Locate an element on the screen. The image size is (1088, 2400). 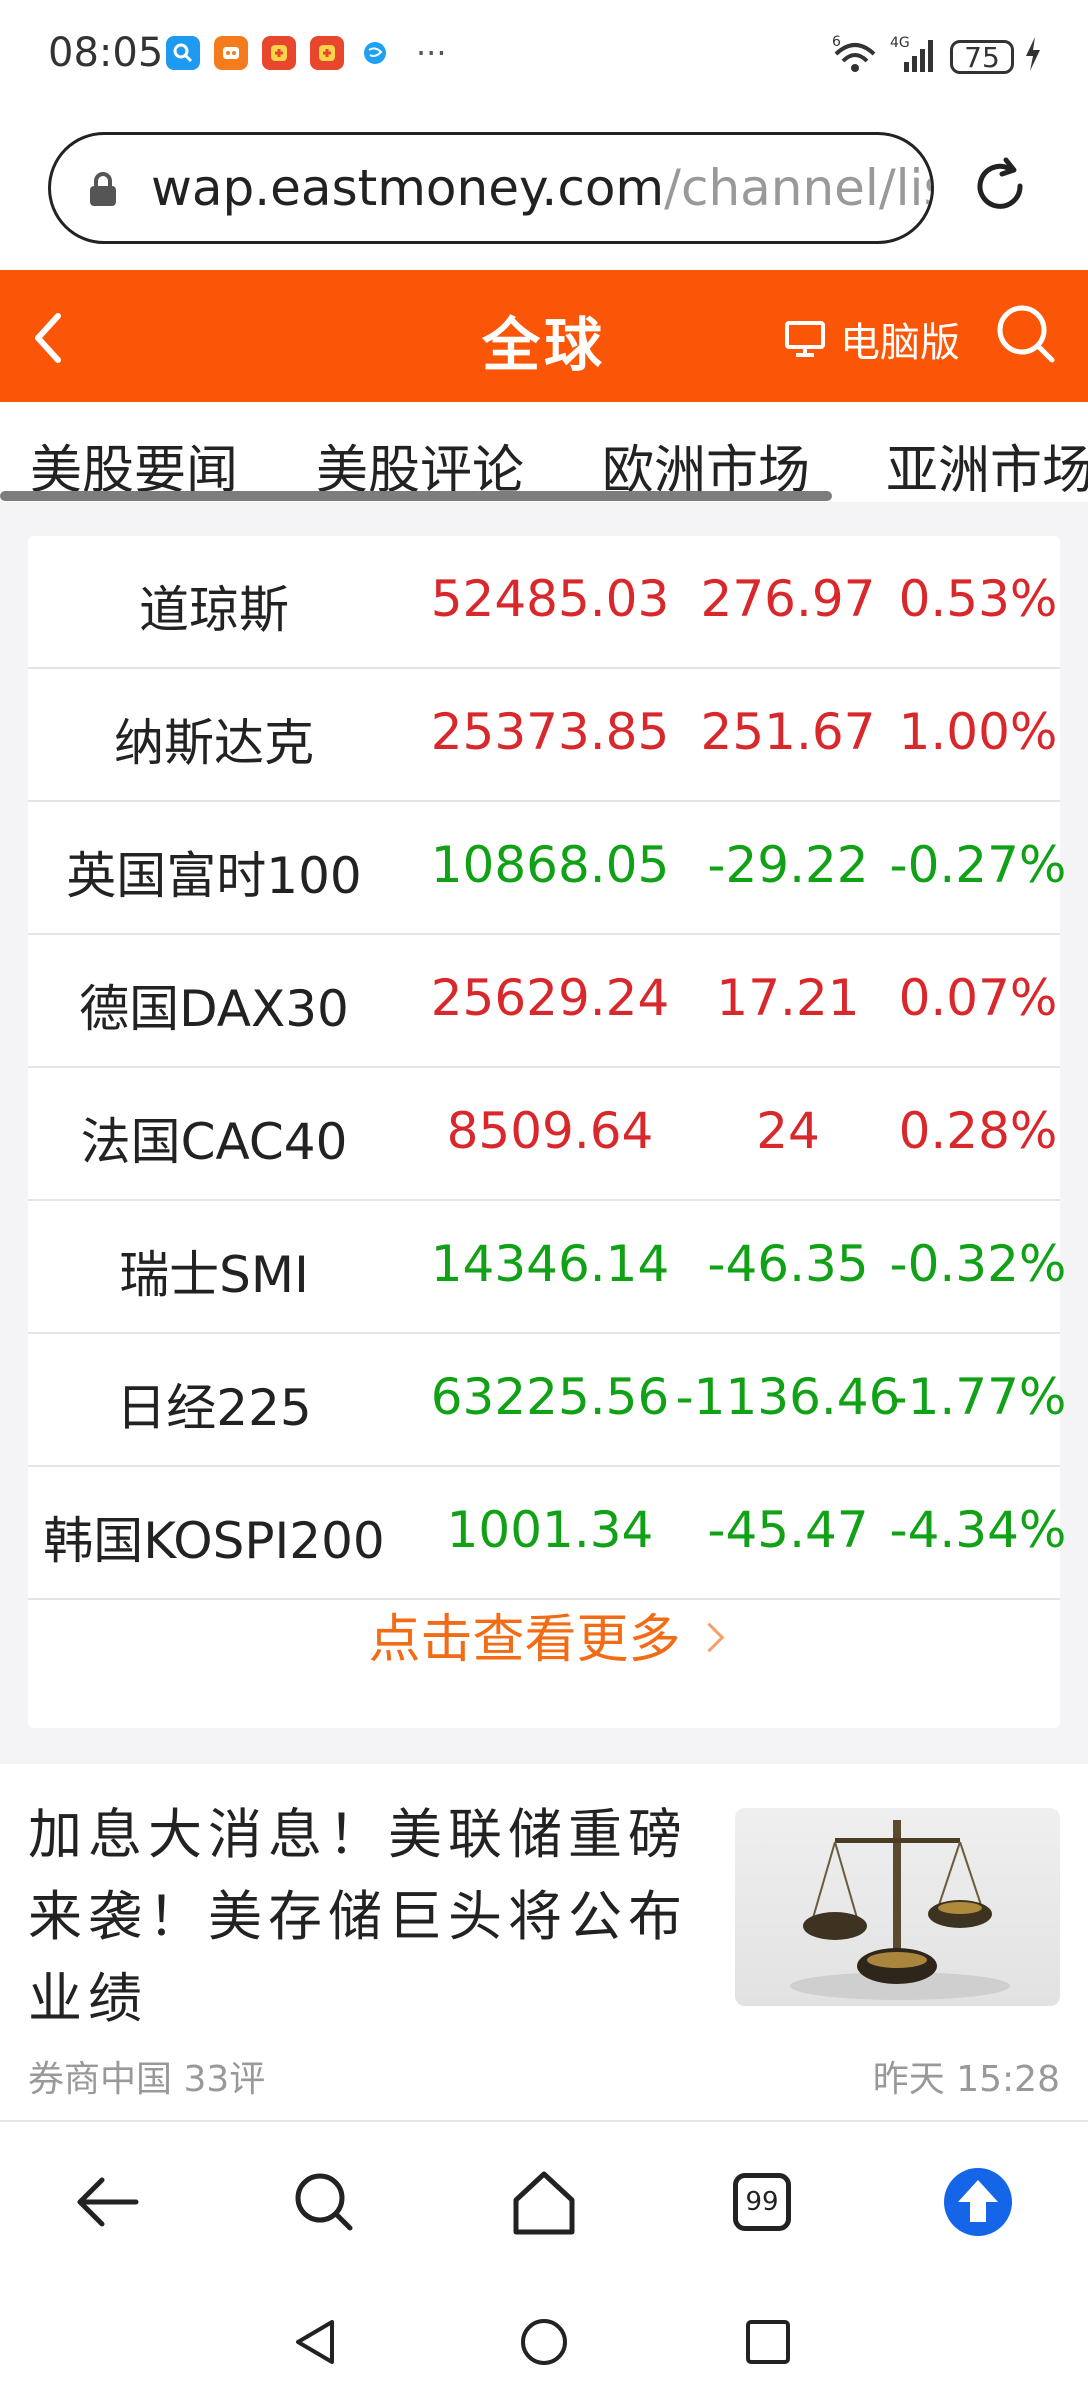
index-name: 英国富时100 is located at coordinates (214, 876).